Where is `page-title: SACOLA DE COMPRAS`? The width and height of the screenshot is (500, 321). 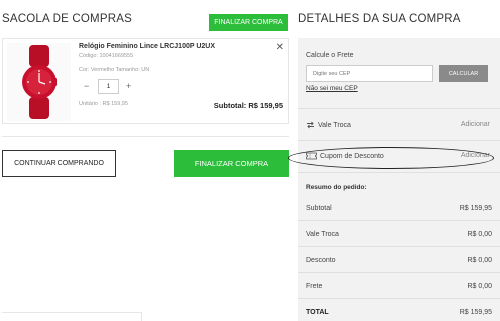
page-title: SACOLA DE COMPRAS is located at coordinates (67, 19).